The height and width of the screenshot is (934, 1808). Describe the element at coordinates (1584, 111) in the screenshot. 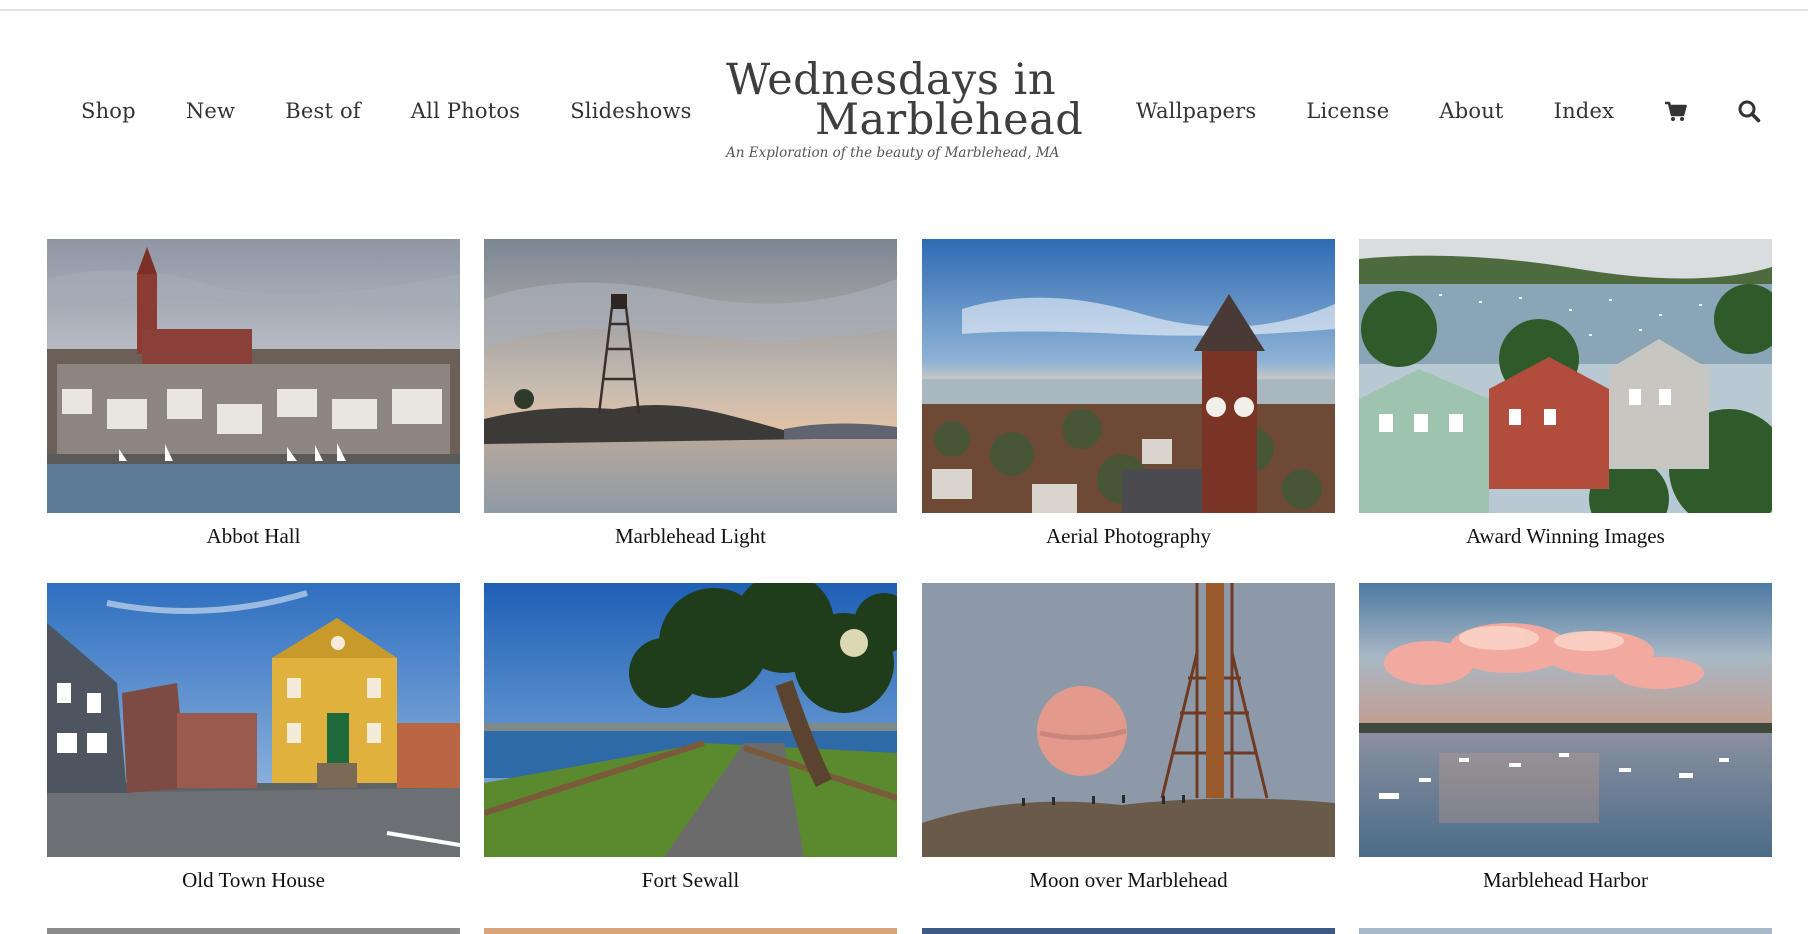

I see `nav-index: Index` at that location.